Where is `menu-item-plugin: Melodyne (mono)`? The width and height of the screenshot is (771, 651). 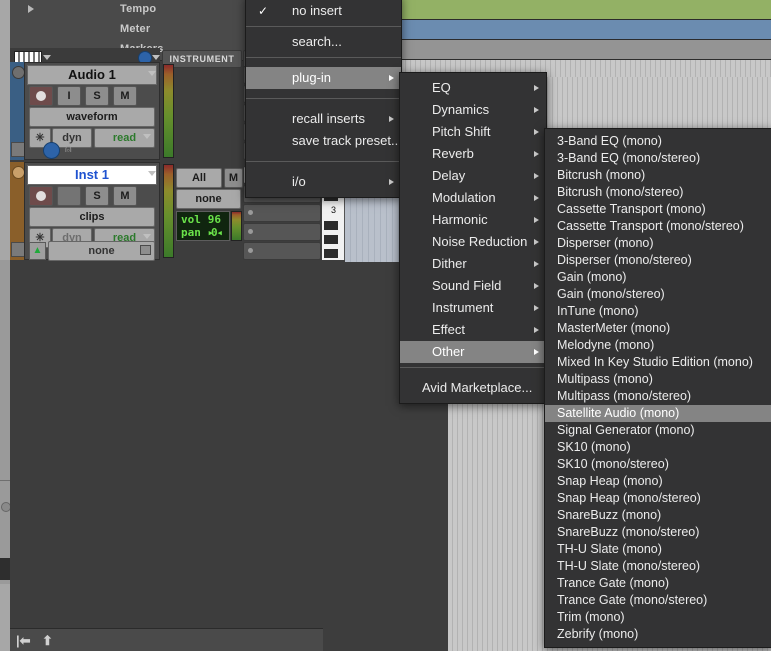
menu-item-plugin: Melodyne (mono) is located at coordinates (658, 345).